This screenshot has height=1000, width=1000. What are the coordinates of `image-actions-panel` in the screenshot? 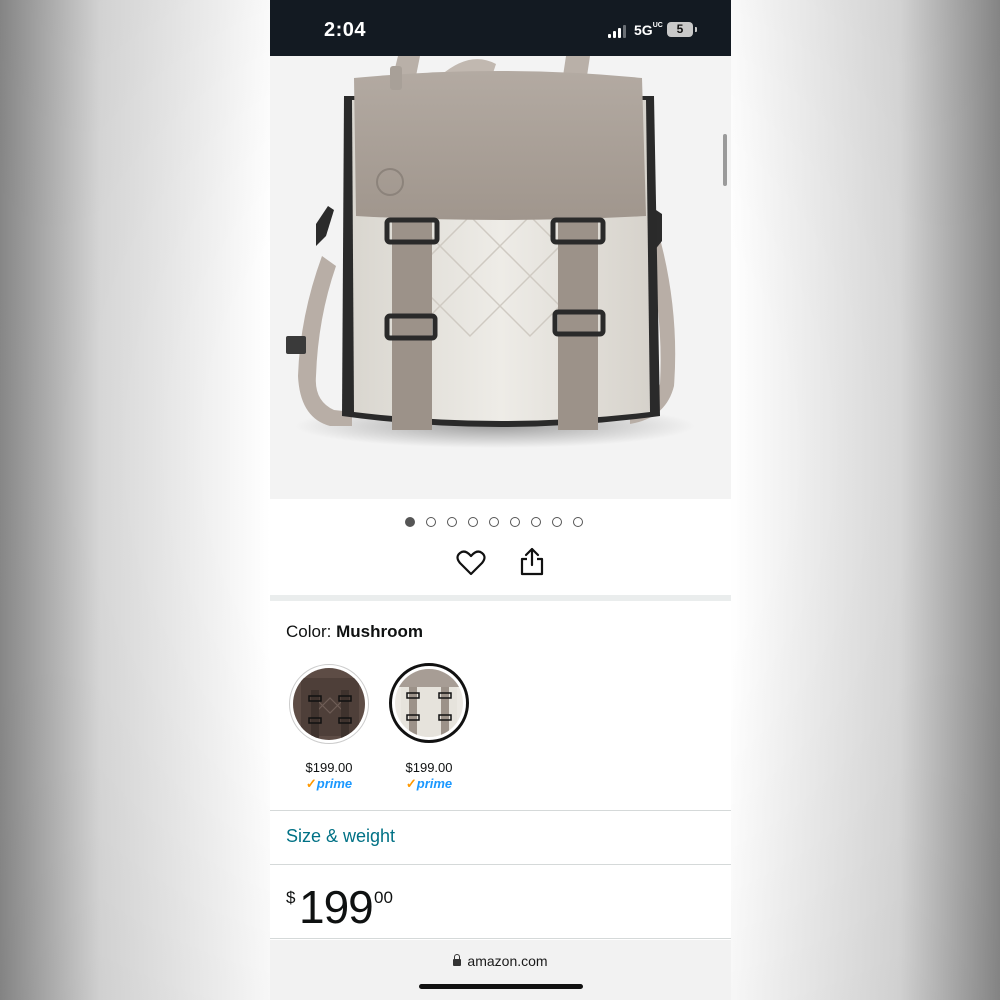 It's located at (500, 547).